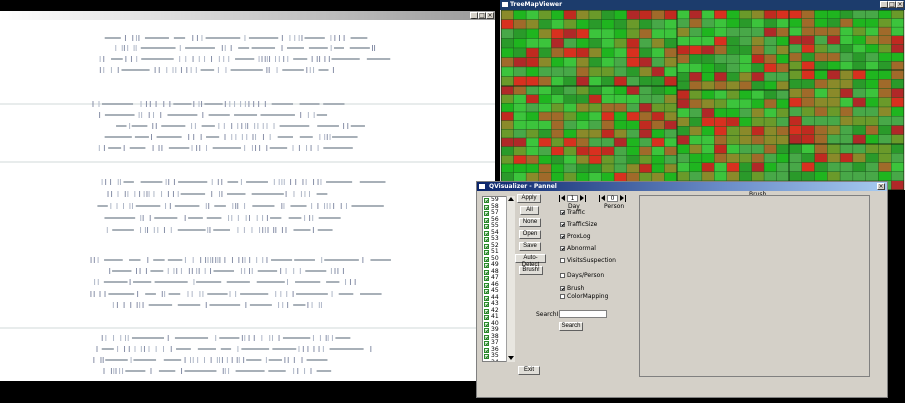  Describe the element at coordinates (486, 252) in the screenshot. I see `day-checkbox` at that location.